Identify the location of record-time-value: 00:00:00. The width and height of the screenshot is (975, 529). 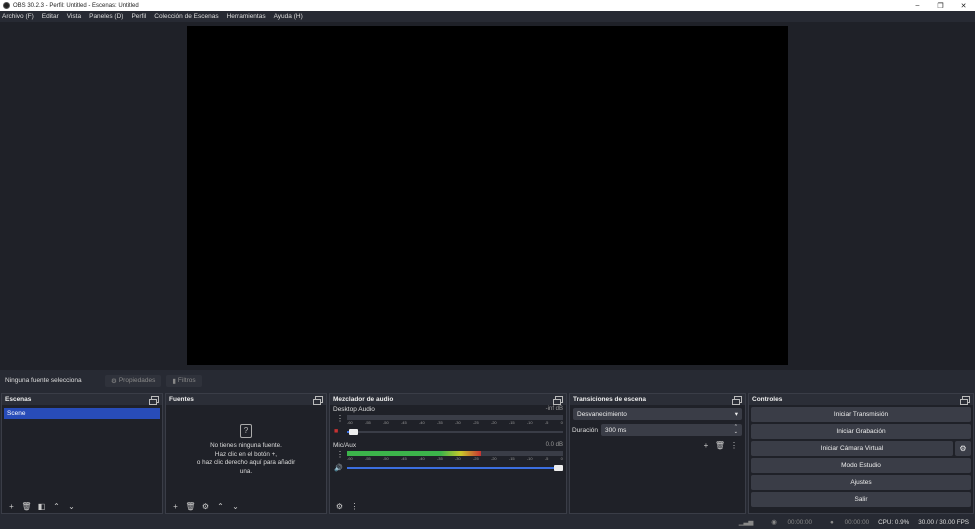
(857, 522).